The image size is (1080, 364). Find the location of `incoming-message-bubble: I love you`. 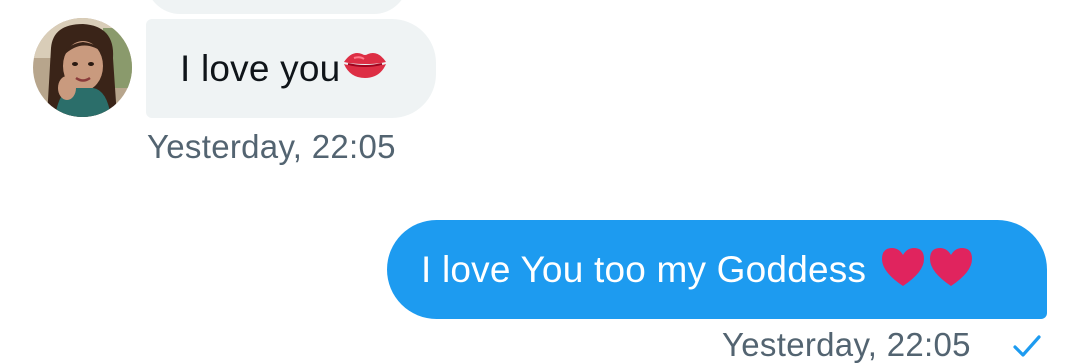

incoming-message-bubble: I love you is located at coordinates (291, 68).